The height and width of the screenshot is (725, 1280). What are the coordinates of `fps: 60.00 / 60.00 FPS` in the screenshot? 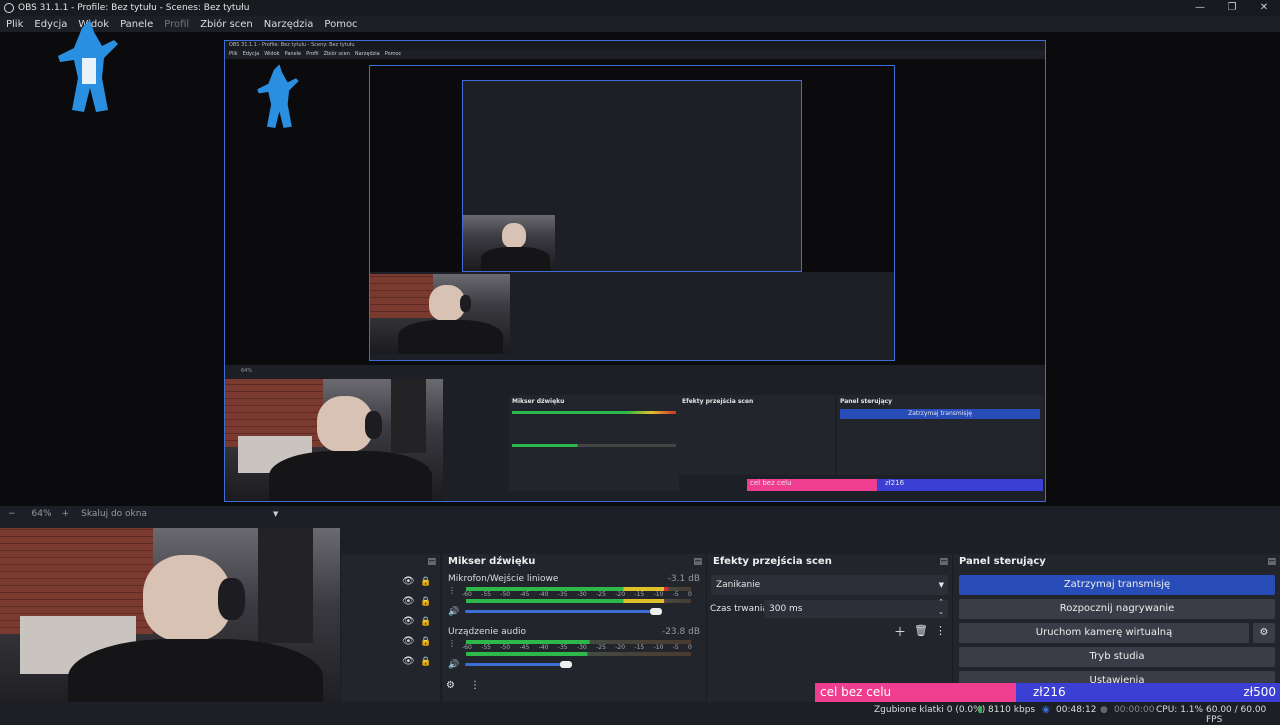 It's located at (1236, 715).